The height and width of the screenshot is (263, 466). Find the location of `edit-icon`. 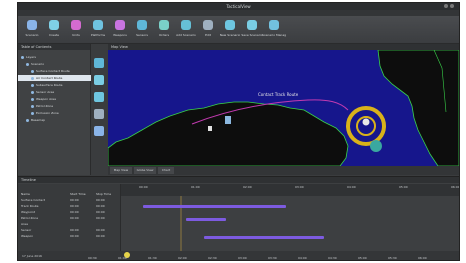

edit-icon is located at coordinates (208, 25).